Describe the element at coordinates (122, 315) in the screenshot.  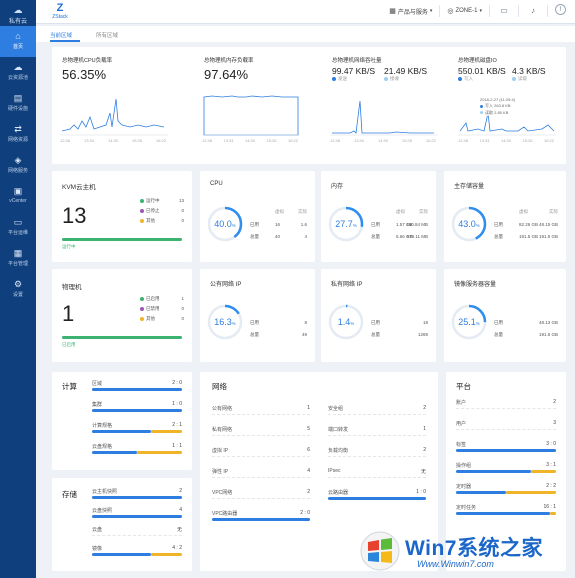
I see `host-card: 物理机 1 已启用 1 已禁用 0 其他 0 已启用` at that location.